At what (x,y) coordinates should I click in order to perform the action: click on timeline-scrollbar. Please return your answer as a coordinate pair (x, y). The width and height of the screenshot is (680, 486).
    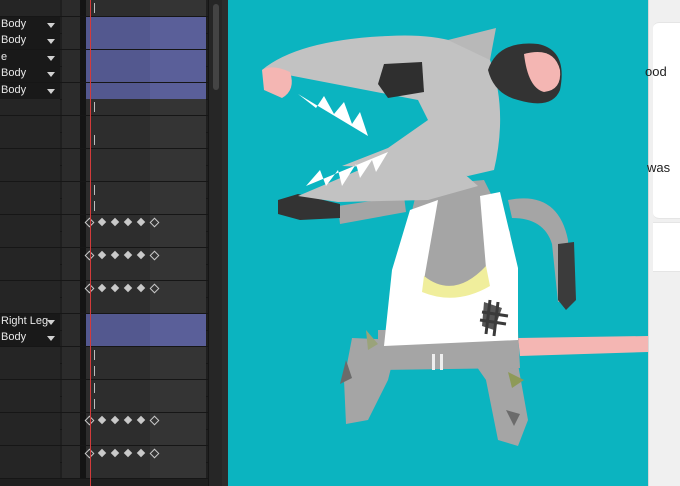
    Looking at the image, I should click on (215, 243).